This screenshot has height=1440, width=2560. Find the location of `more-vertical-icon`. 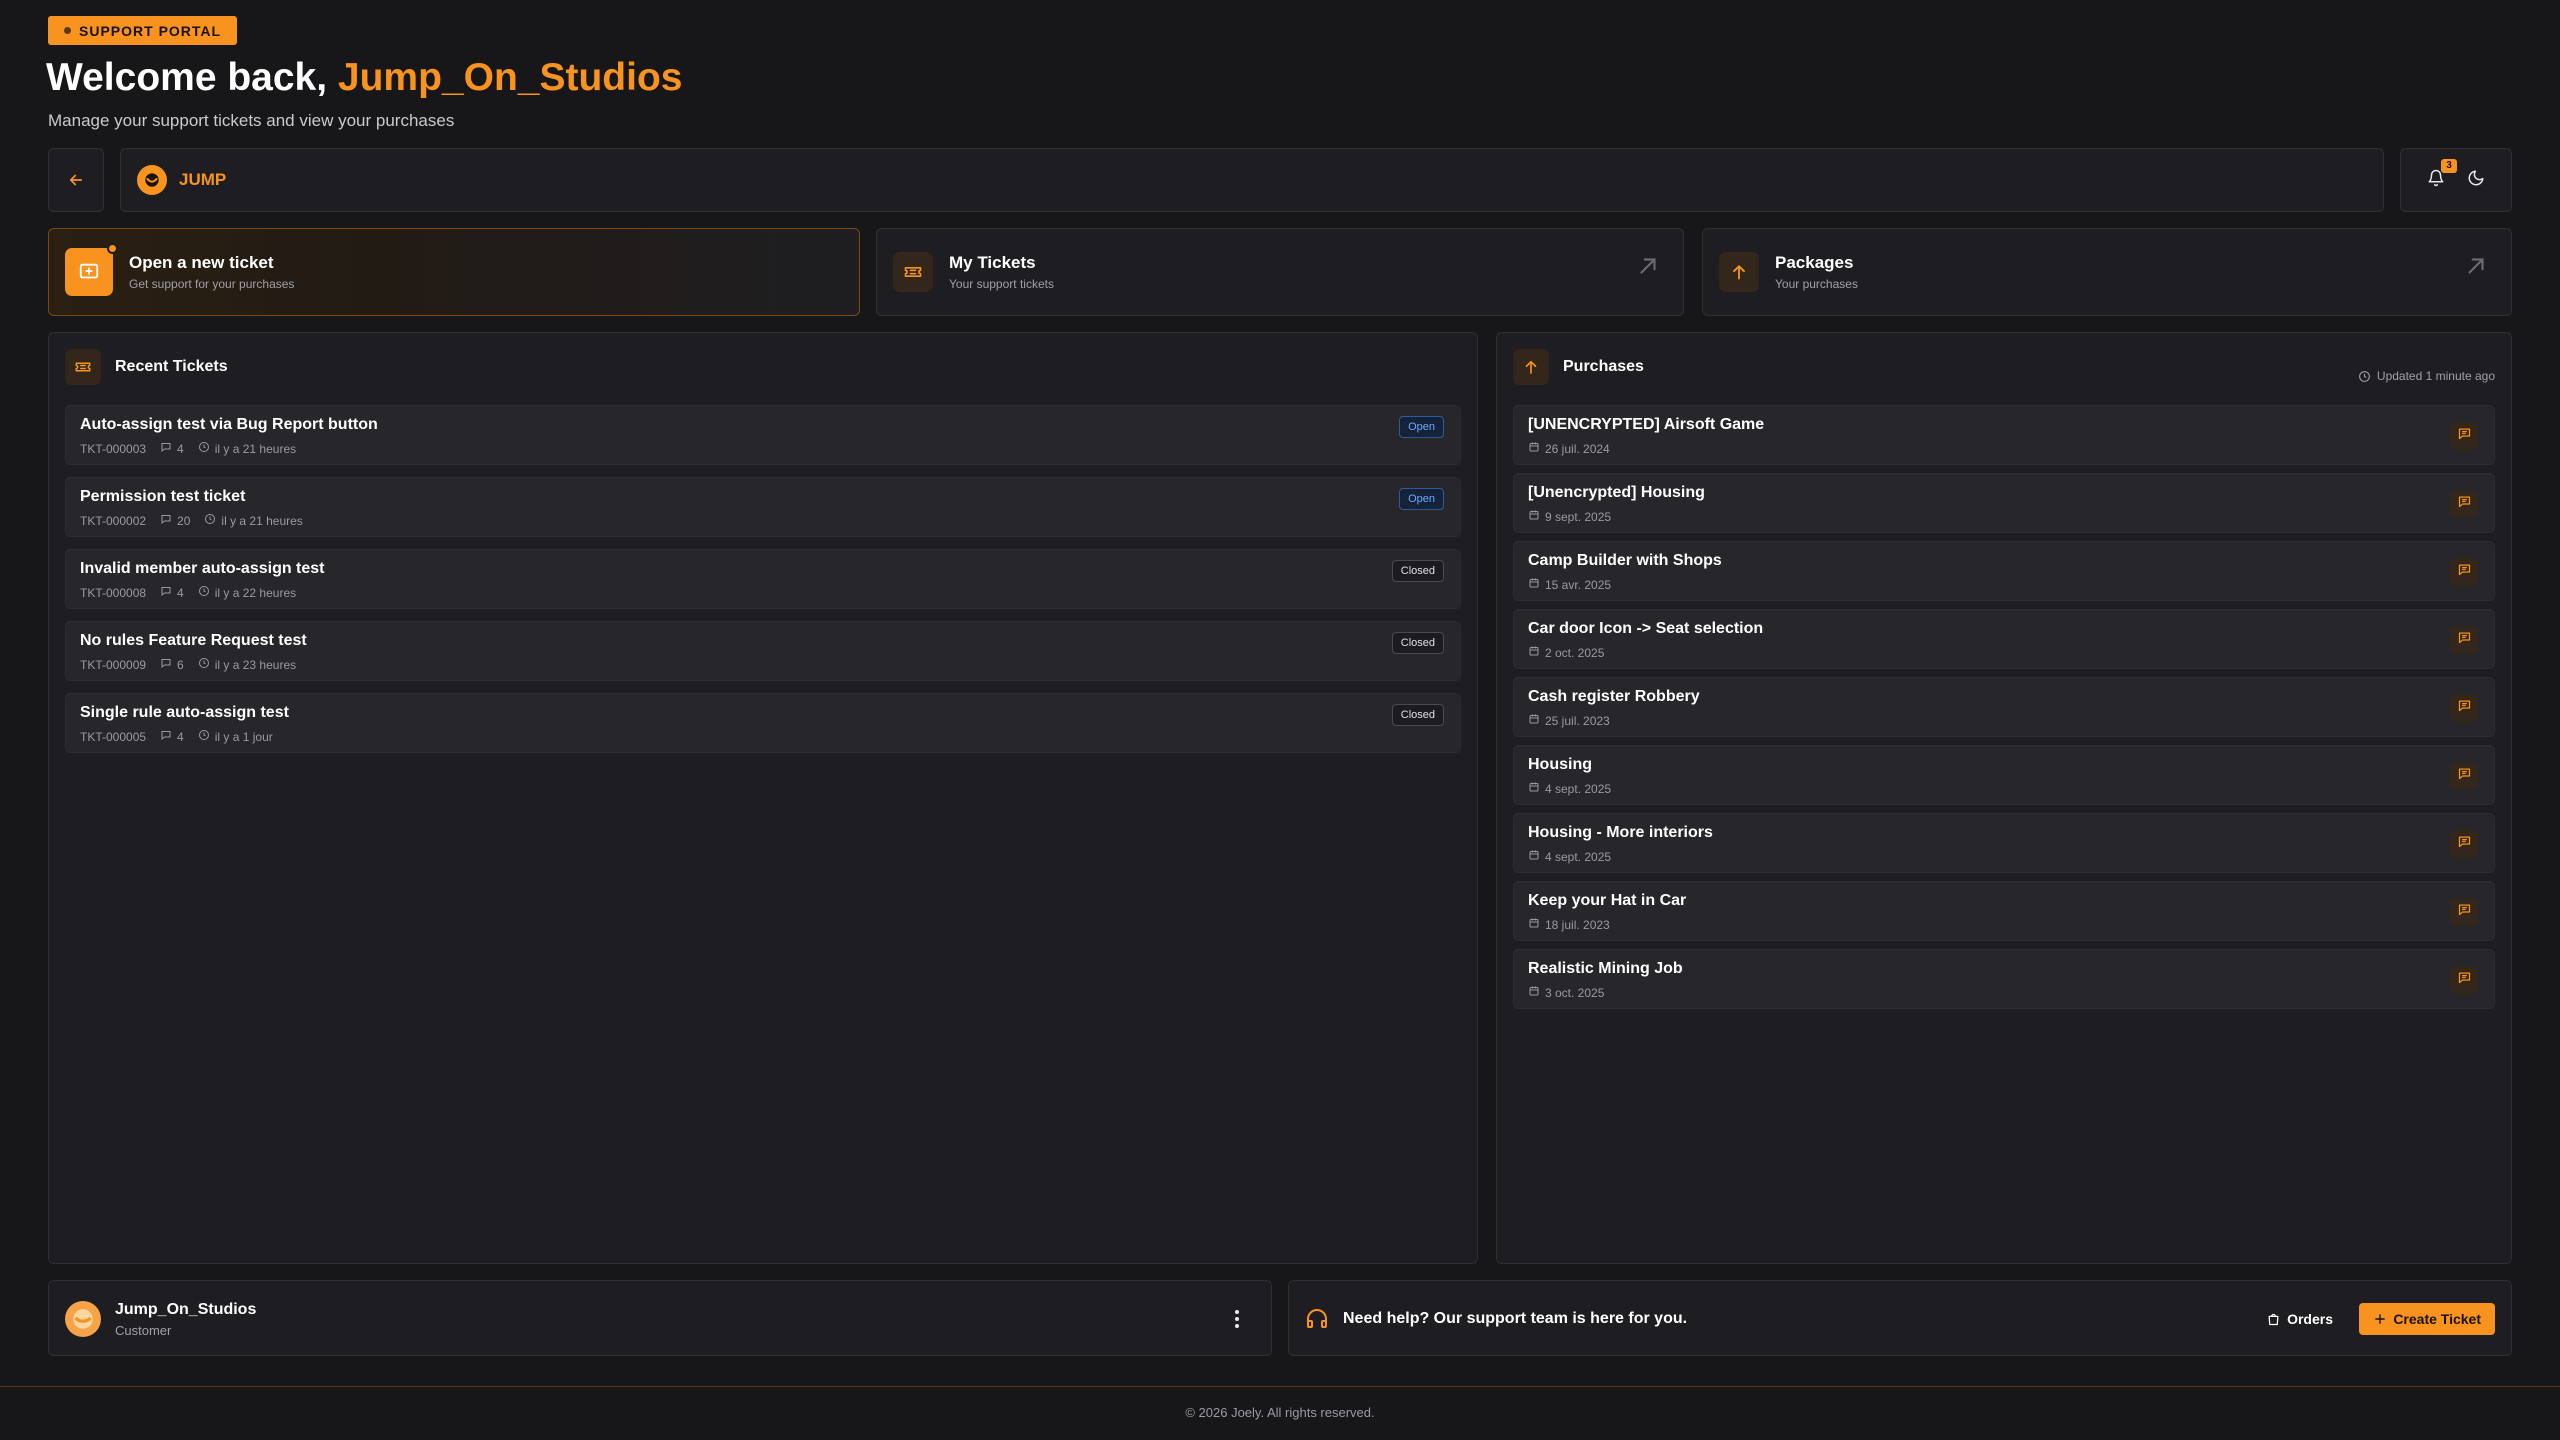

more-vertical-icon is located at coordinates (1237, 1319).